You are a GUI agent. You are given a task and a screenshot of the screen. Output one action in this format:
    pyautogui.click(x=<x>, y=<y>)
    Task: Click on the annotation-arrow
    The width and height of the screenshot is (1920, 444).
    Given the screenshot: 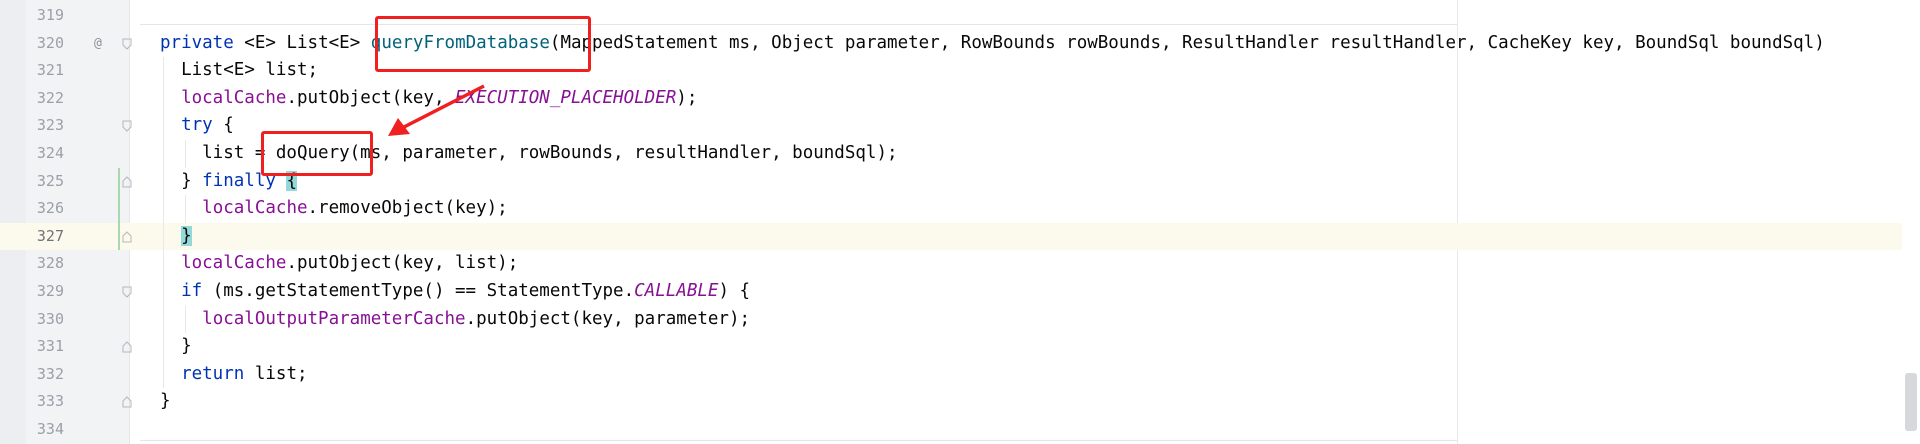 What is the action you would take?
    pyautogui.click(x=436, y=110)
    